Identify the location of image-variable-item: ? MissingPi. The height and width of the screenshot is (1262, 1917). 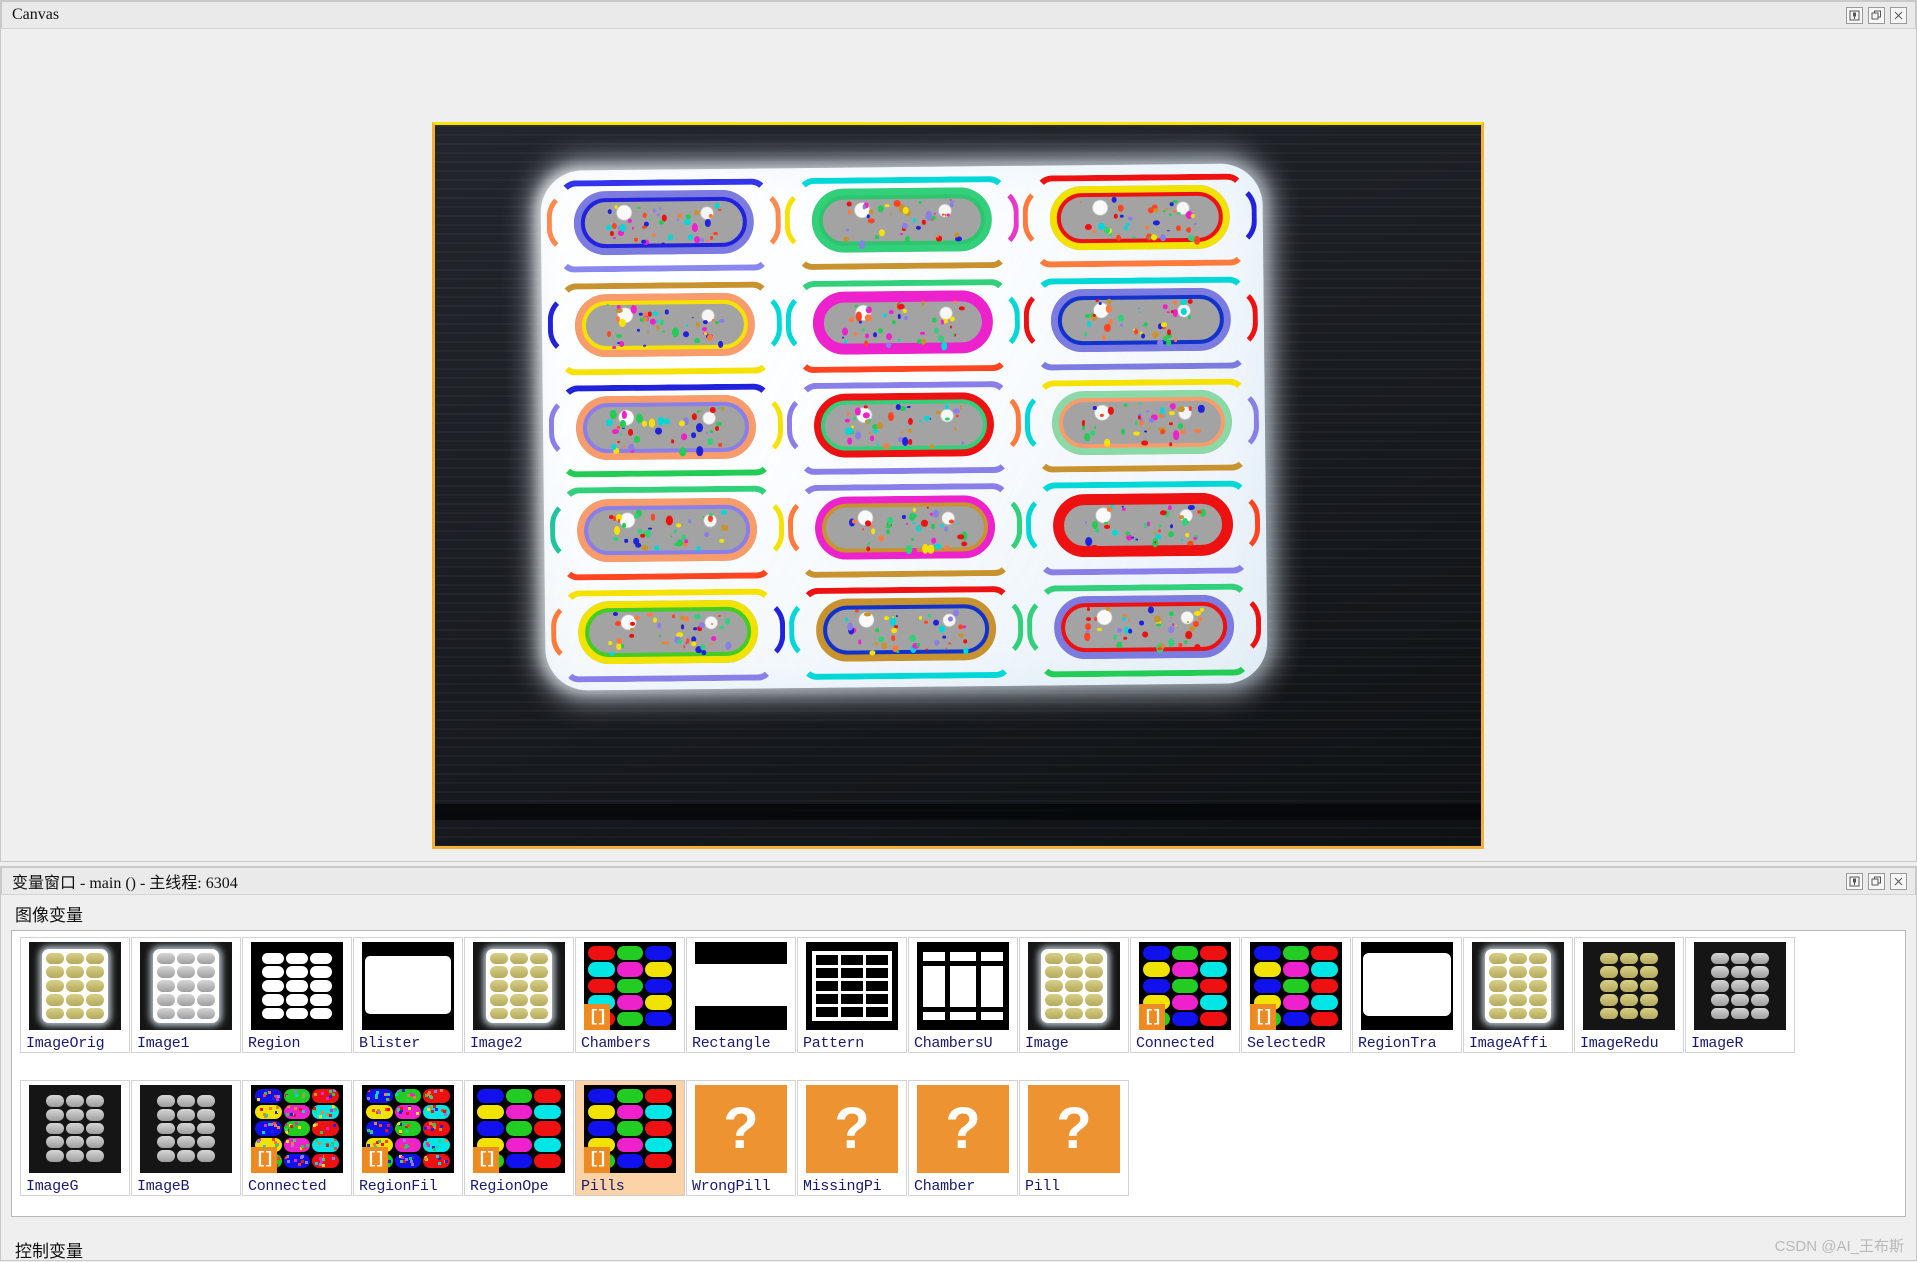
(852, 1137).